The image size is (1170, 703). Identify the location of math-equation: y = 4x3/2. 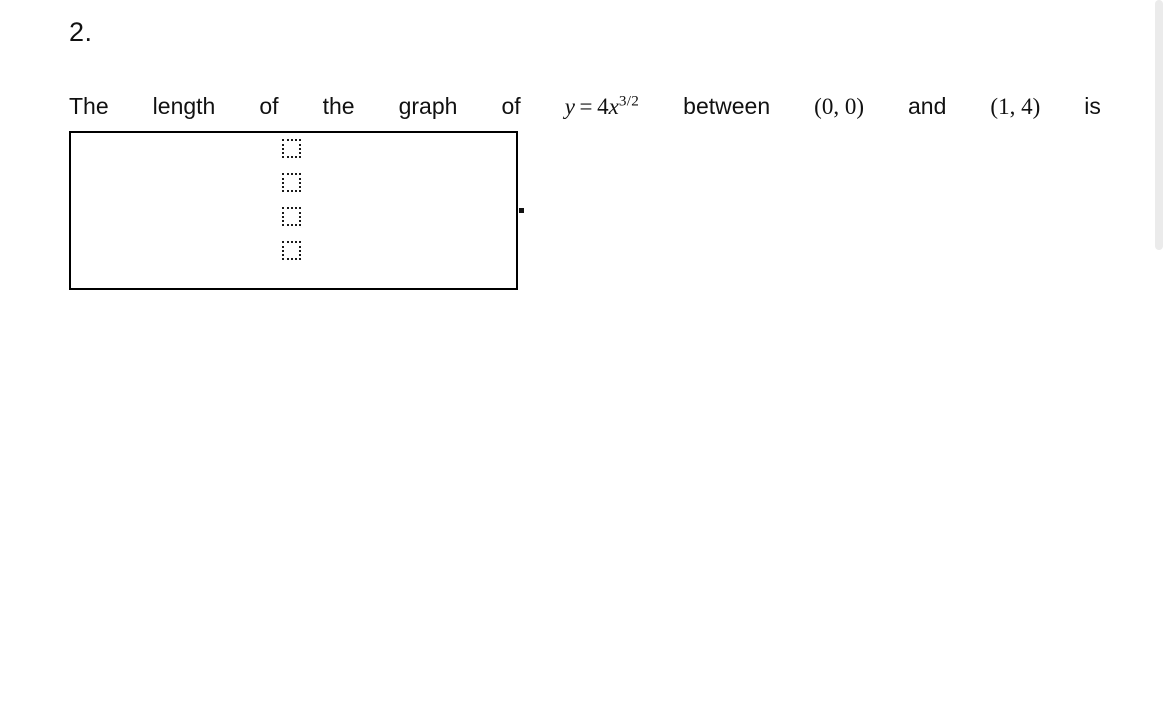
(602, 107).